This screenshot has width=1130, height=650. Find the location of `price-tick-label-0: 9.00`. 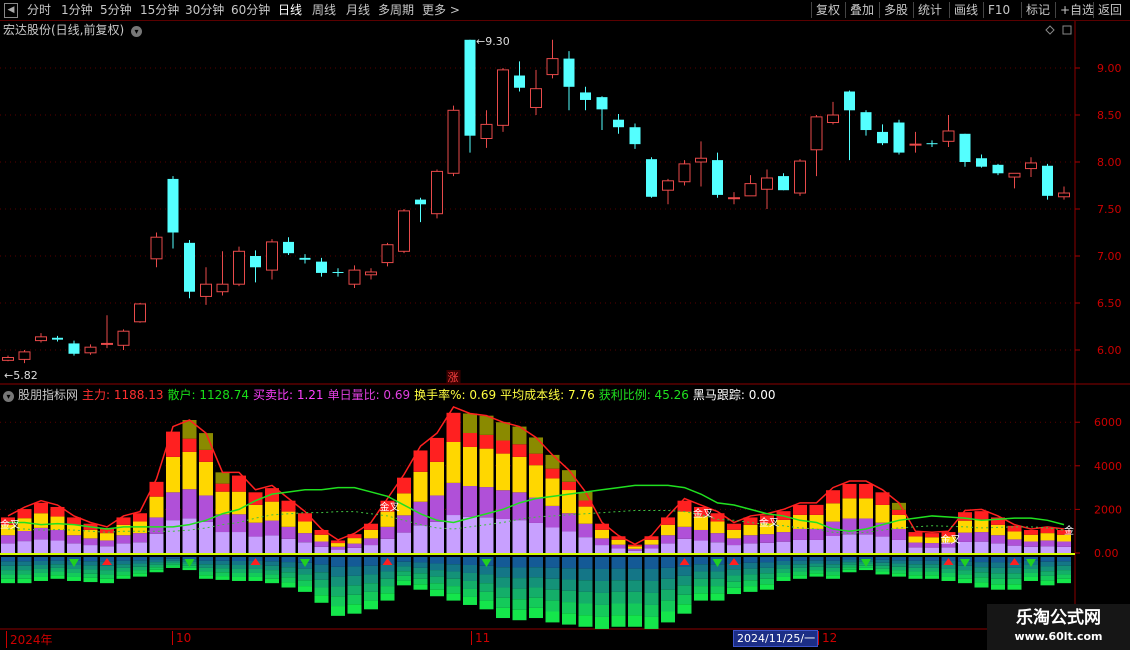

price-tick-label-0: 9.00 is located at coordinates (1109, 68).